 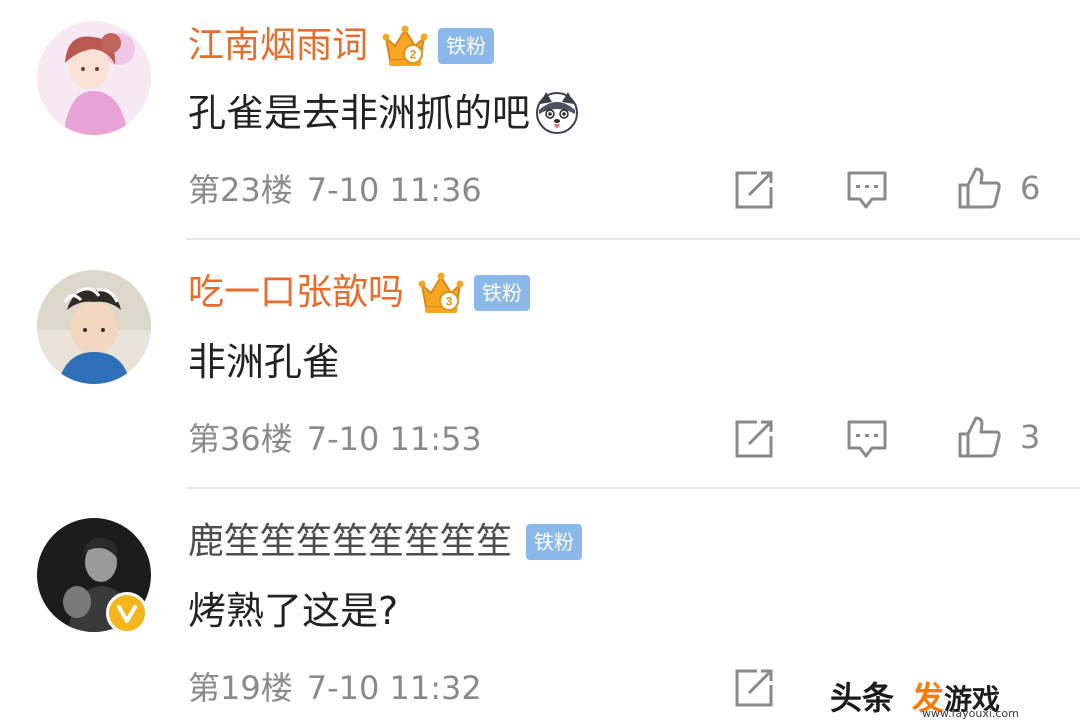 I want to click on username: 吃一口张歆吗, so click(x=296, y=293).